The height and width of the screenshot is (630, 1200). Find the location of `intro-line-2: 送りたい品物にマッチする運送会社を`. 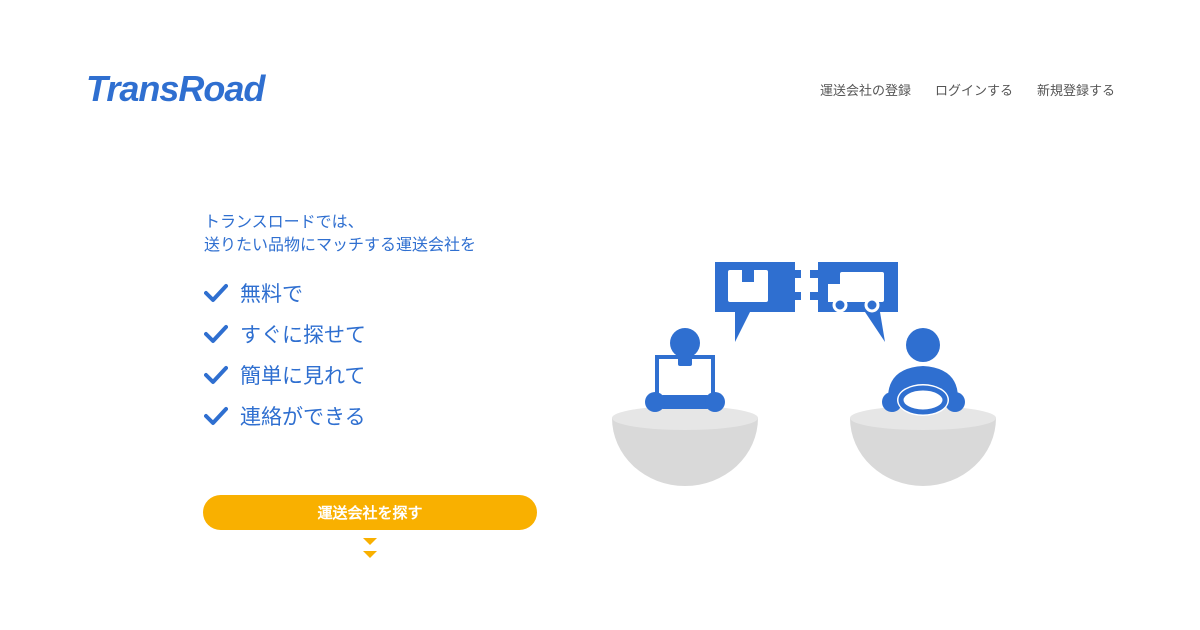

intro-line-2: 送りたい品物にマッチする運送会社を is located at coordinates (340, 244).